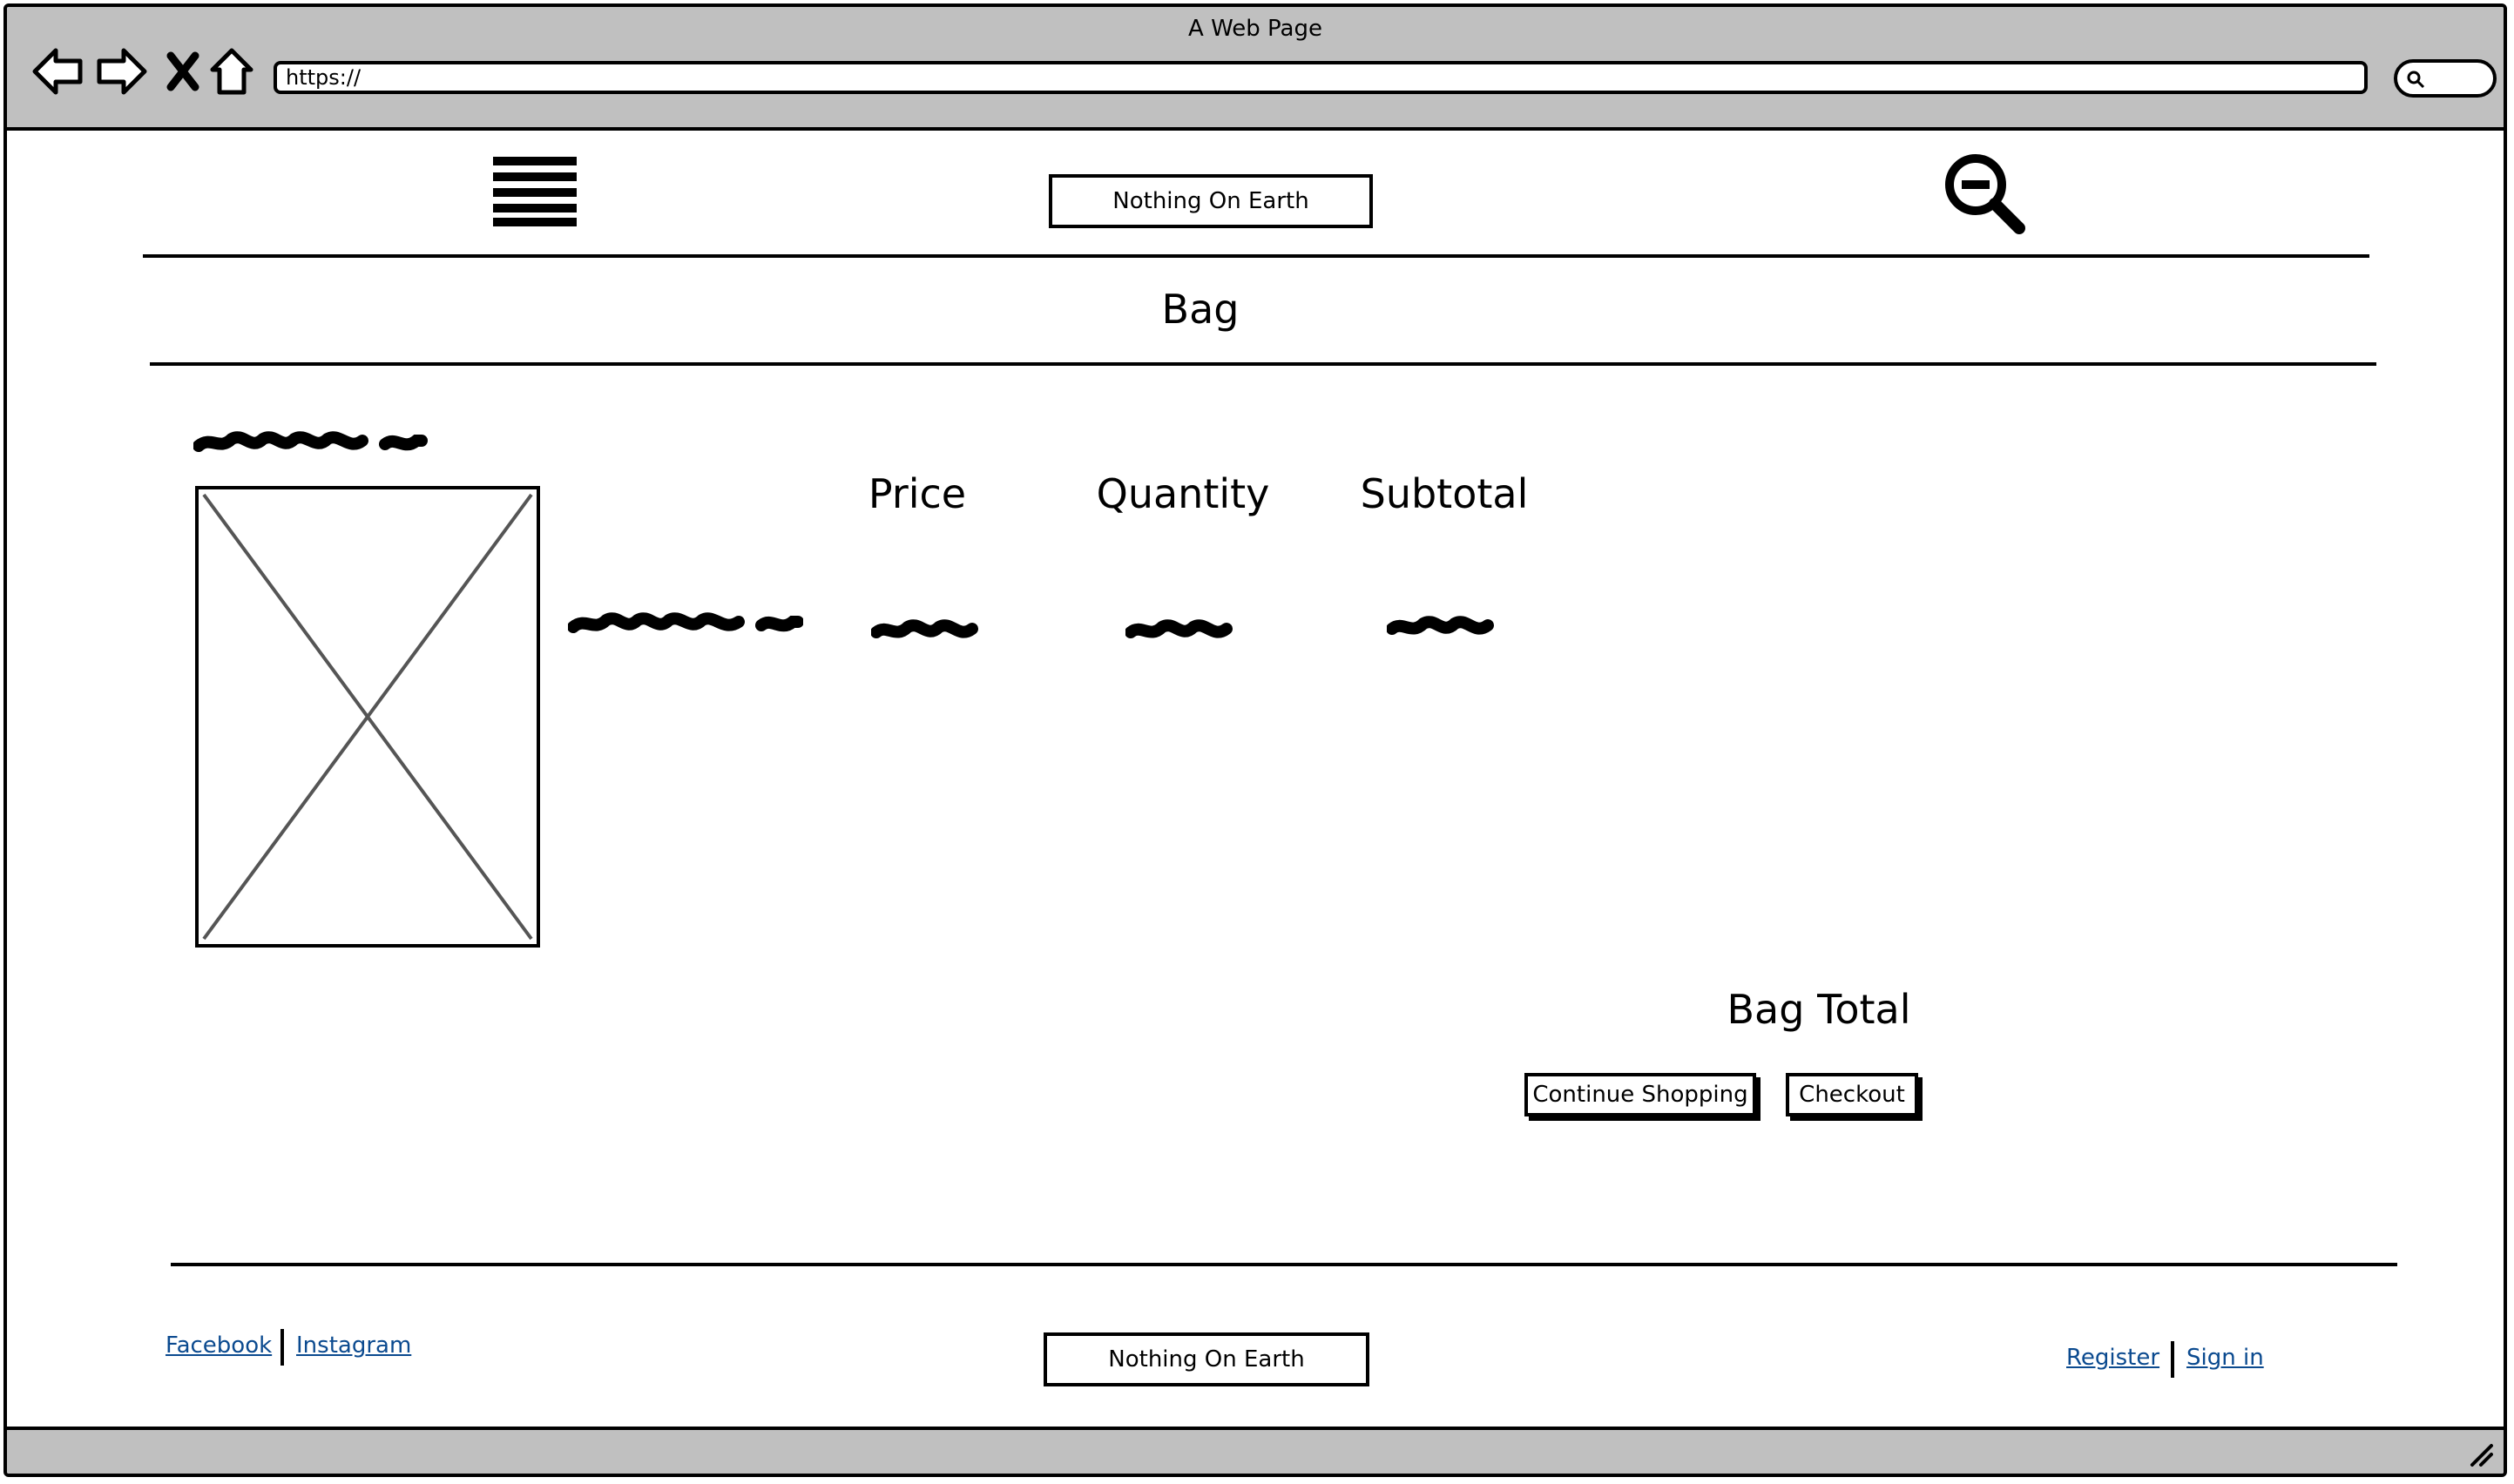  What do you see at coordinates (1984, 193) in the screenshot?
I see `zoom-out-icon` at bounding box center [1984, 193].